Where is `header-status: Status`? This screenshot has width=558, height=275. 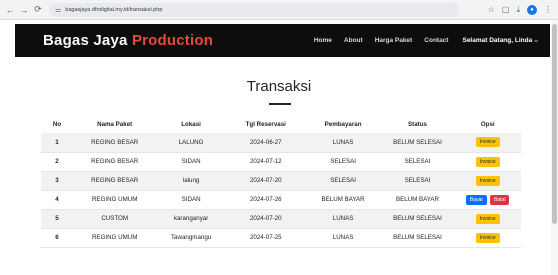 header-status: Status is located at coordinates (417, 124).